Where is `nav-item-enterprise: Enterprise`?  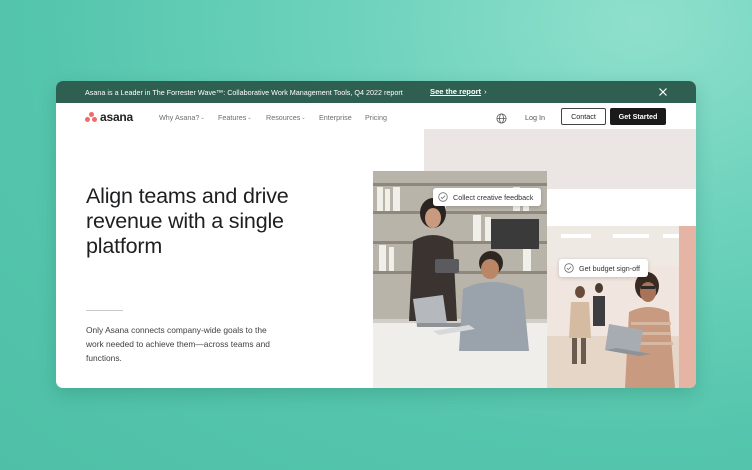
nav-item-enterprise: Enterprise is located at coordinates (335, 117).